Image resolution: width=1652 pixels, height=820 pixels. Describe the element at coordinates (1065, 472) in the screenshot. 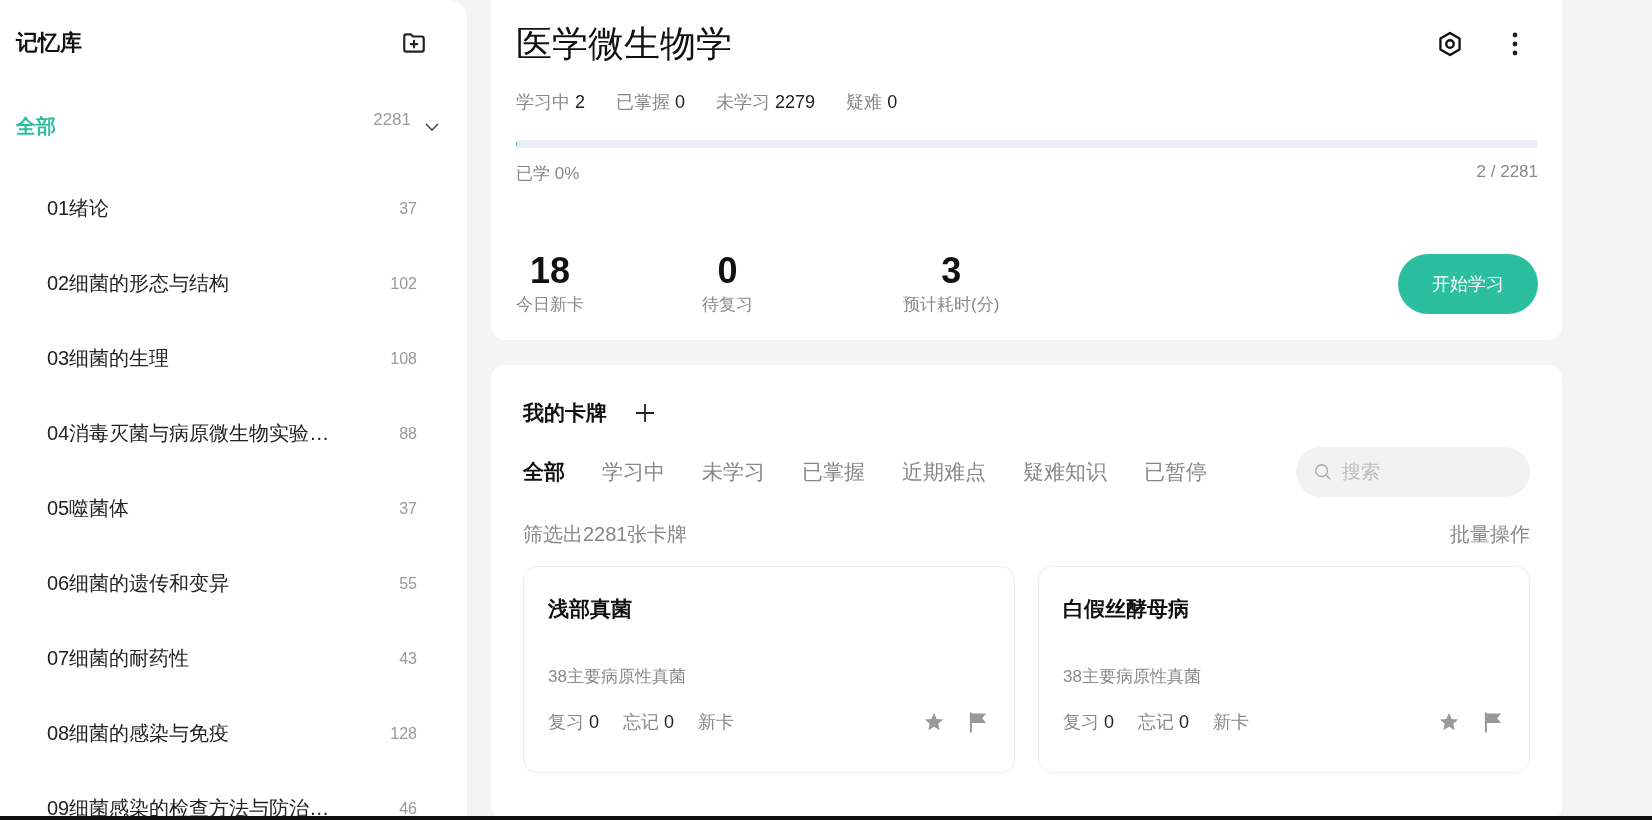

I see `filter-tab: 疑难知识` at that location.